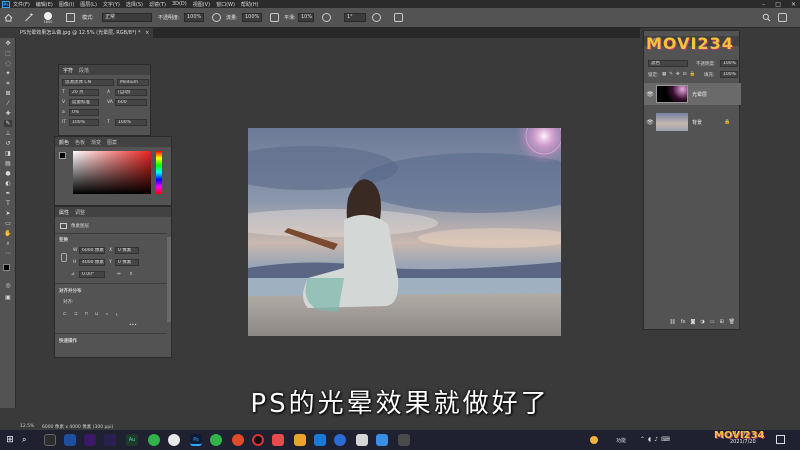  Describe the element at coordinates (702, 322) in the screenshot. I see `adjustment-layer-icon: ◑` at that location.